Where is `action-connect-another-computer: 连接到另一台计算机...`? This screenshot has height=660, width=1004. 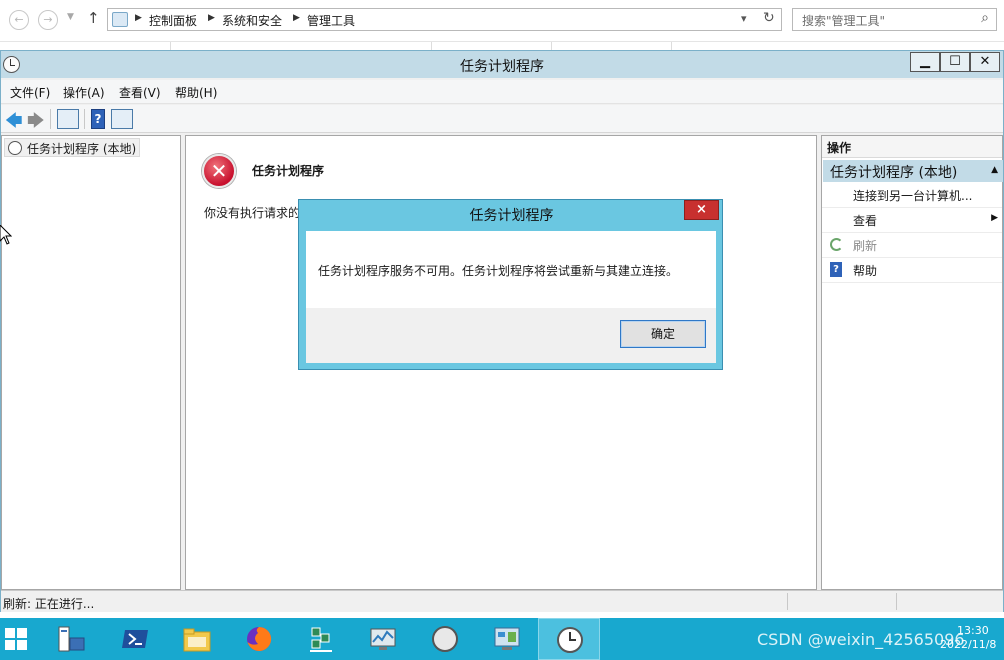 action-connect-another-computer: 连接到另一台计算机... is located at coordinates (912, 195).